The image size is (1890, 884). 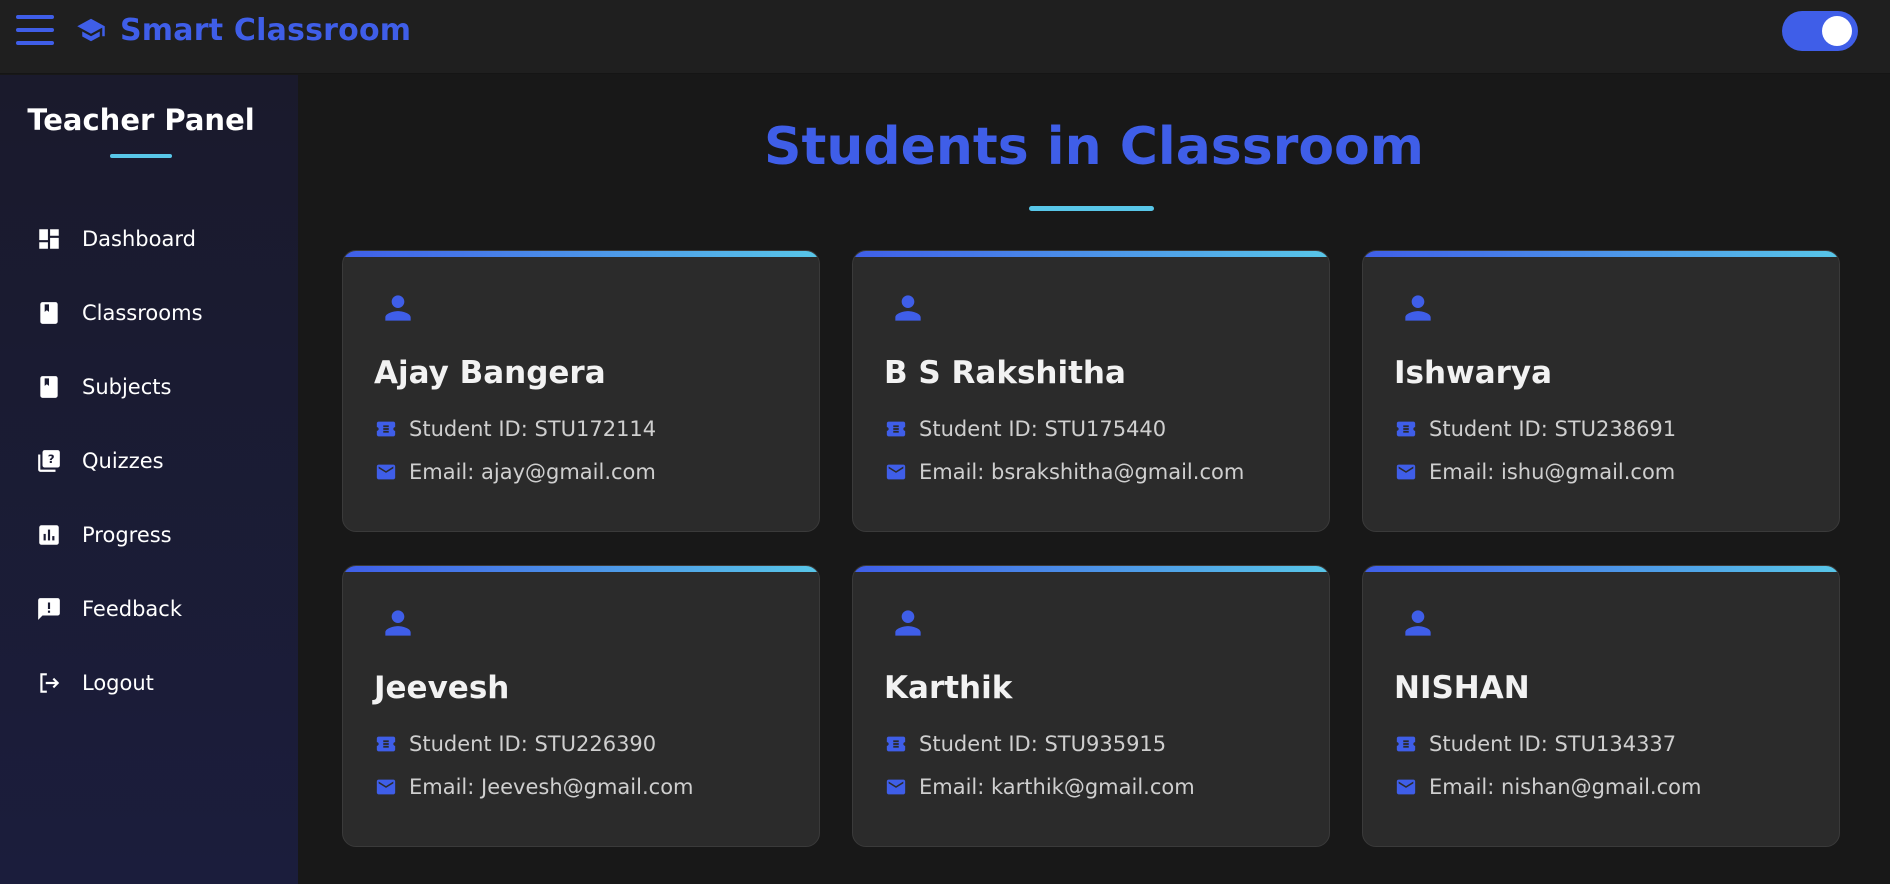 What do you see at coordinates (49, 535) in the screenshot?
I see `bar-chart-icon` at bounding box center [49, 535].